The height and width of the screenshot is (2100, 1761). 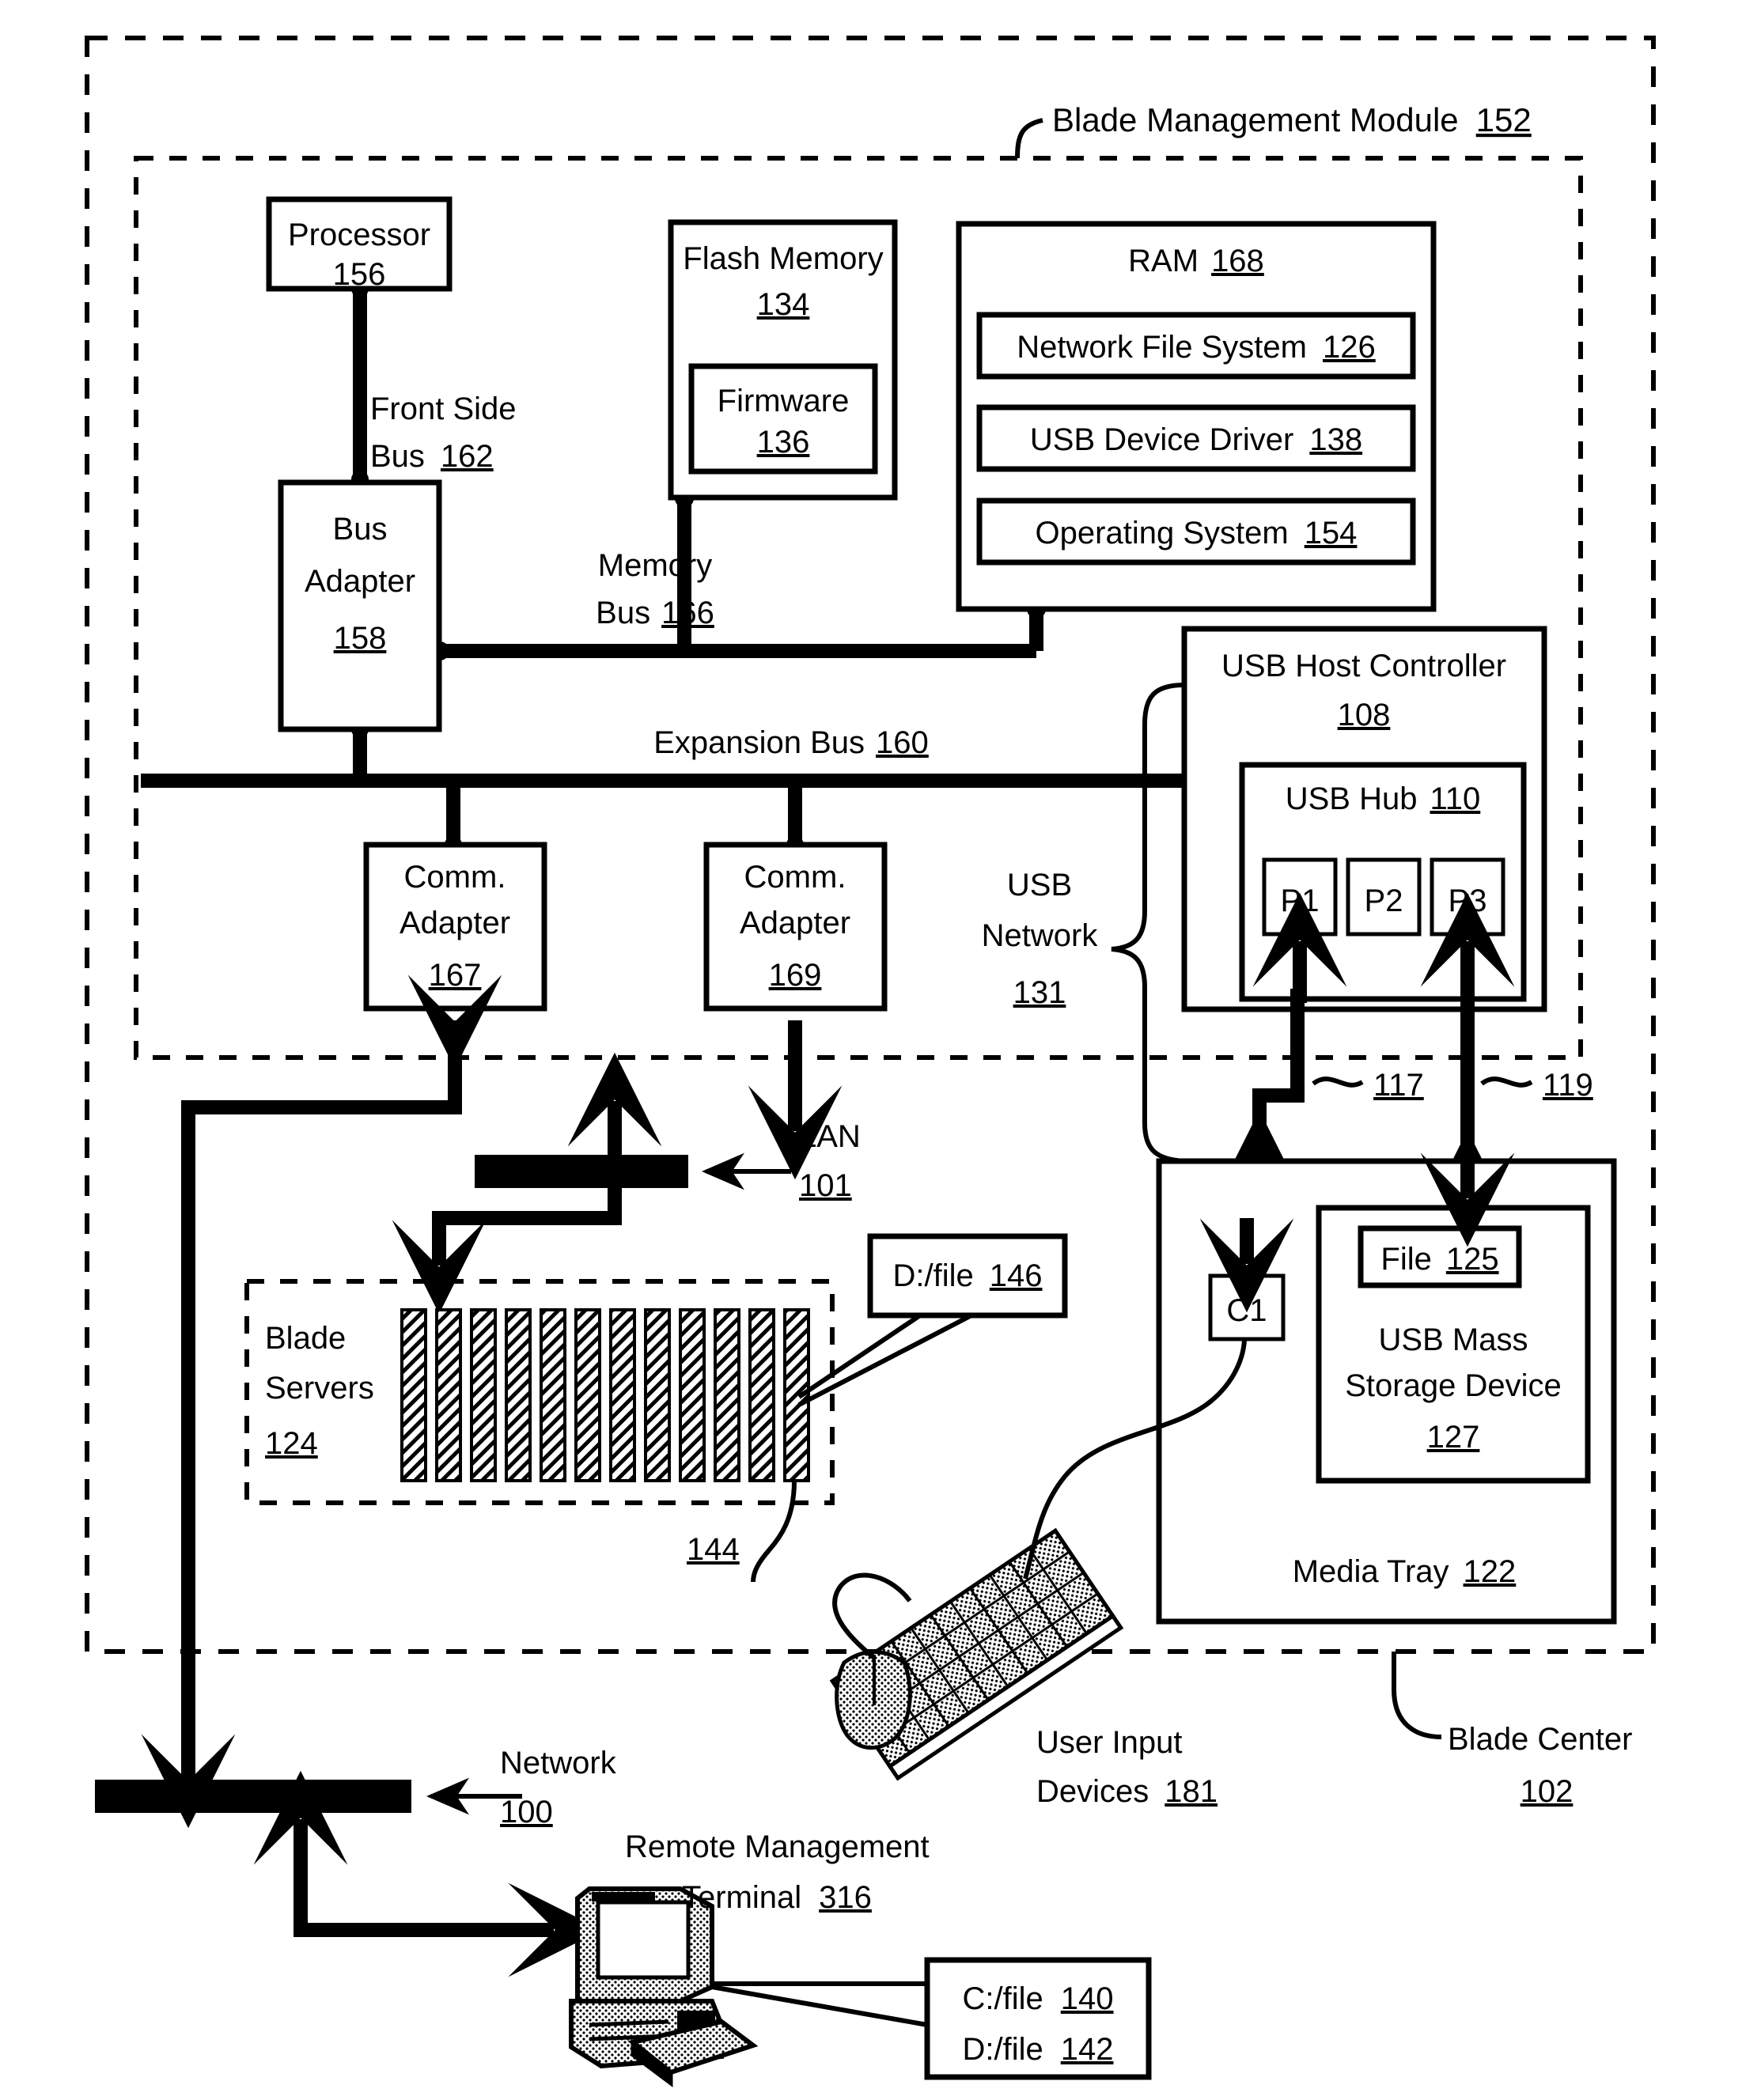 I want to click on flash-memory-label: Flash Memory, so click(x=783, y=258).